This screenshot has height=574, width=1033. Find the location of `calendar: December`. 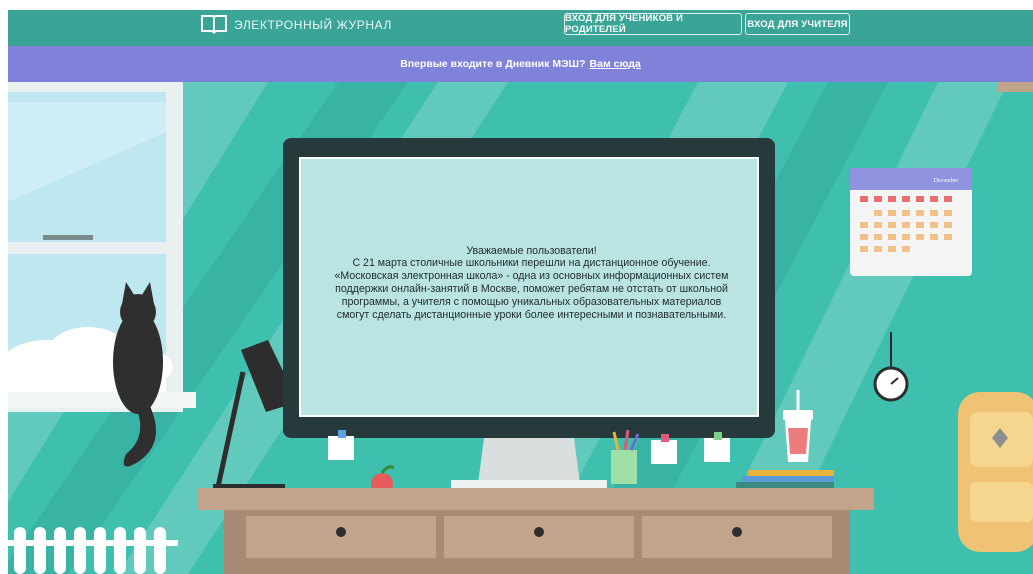

calendar: December is located at coordinates (911, 222).